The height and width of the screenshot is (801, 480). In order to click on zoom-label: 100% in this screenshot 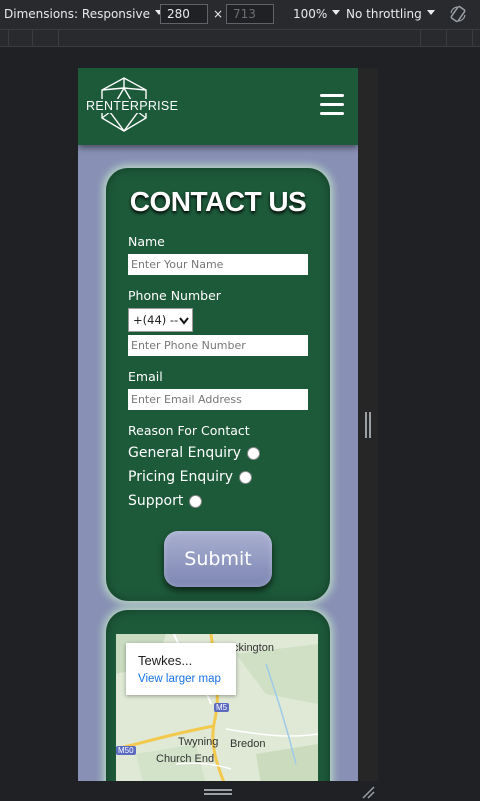, I will do `click(310, 14)`.